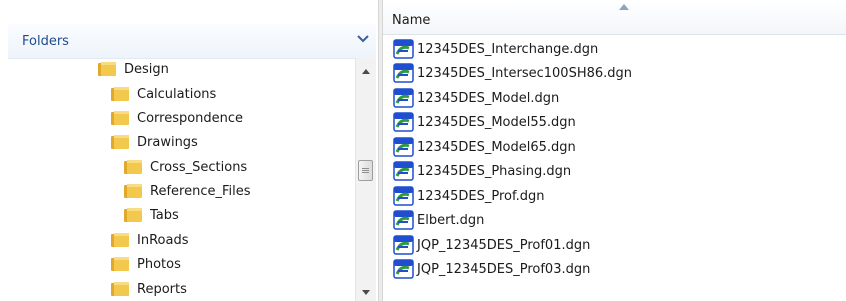  I want to click on file-row: Elbert.dgn, so click(438, 220).